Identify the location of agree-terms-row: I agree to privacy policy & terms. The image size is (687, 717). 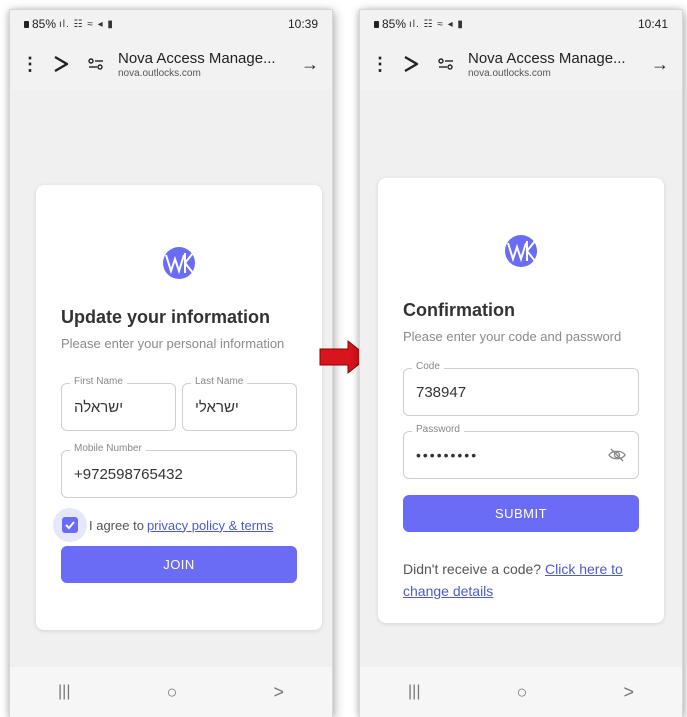
(163, 525).